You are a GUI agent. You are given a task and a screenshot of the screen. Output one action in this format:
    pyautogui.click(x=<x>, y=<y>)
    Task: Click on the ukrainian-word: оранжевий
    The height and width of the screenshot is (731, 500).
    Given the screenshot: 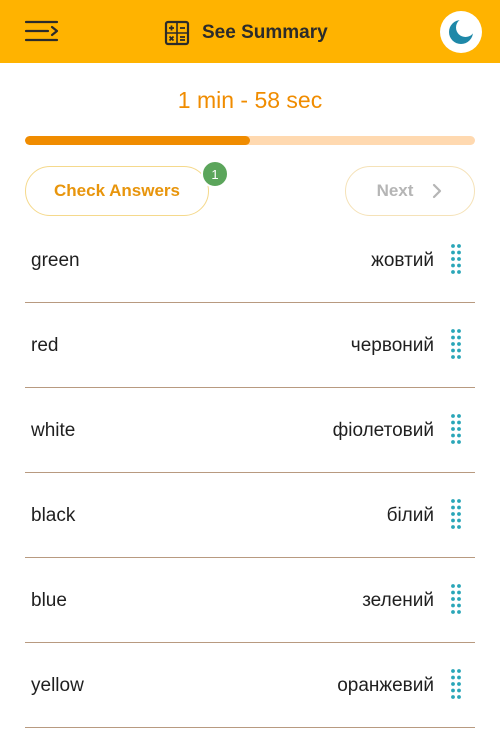 What is the action you would take?
    pyautogui.click(x=385, y=685)
    